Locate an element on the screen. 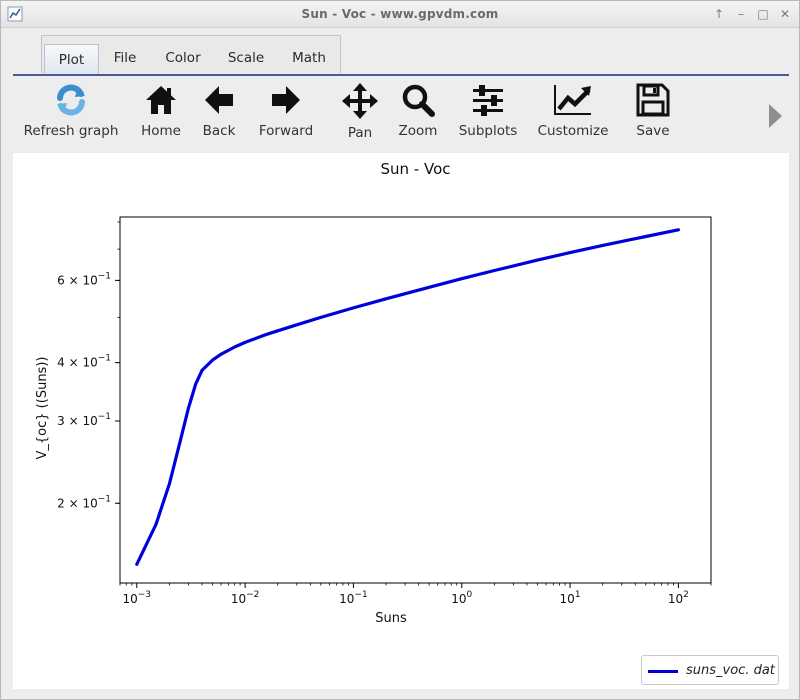 Image resolution: width=800 pixels, height=700 pixels. move-icon is located at coordinates (360, 101).